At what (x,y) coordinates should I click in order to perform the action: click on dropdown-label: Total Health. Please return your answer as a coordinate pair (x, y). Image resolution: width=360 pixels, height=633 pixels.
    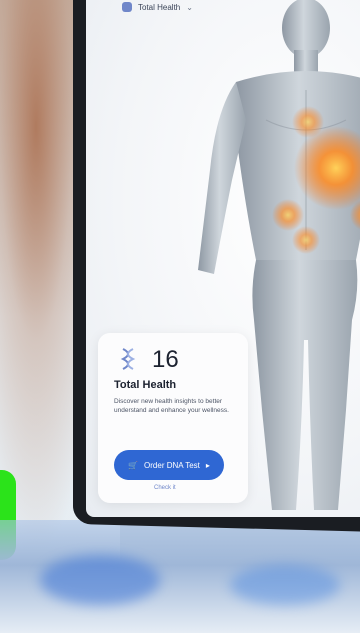
    Looking at the image, I should click on (159, 7).